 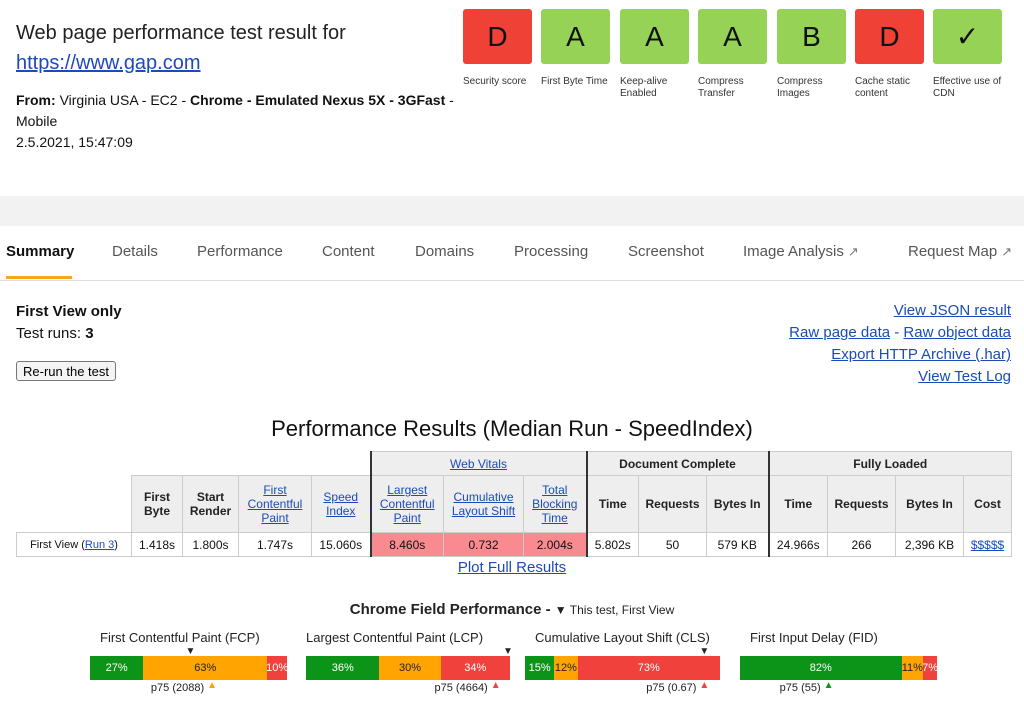 I want to click on grade-label: Cache static content, so click(x=883, y=87).